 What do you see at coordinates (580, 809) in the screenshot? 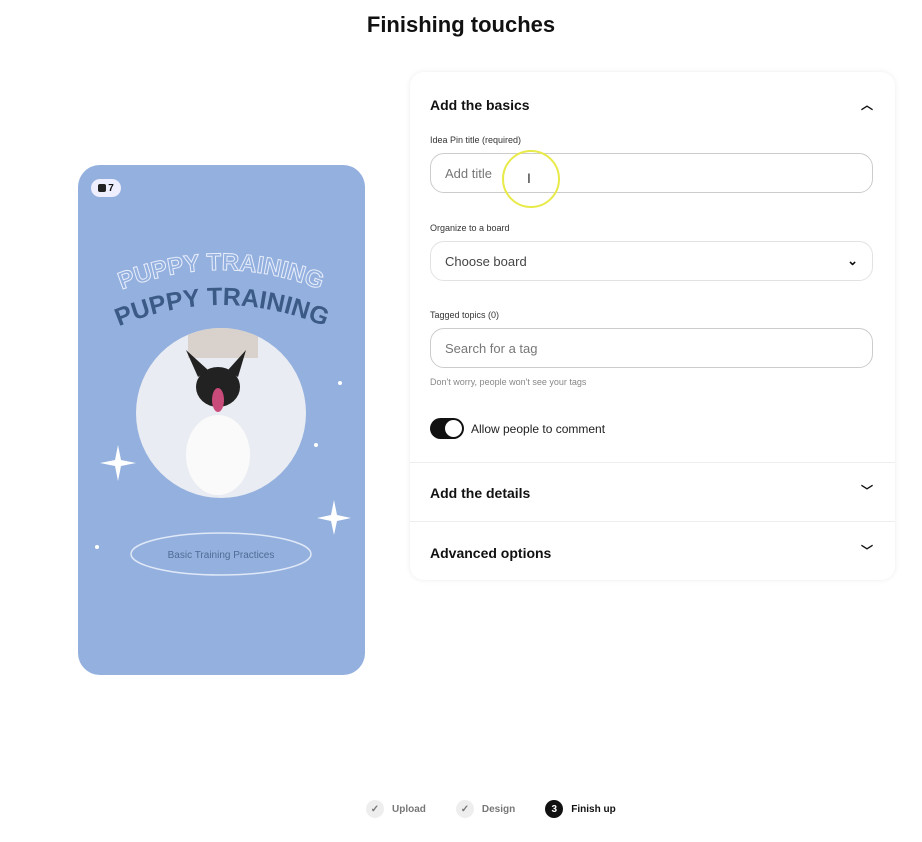
I see `step-finish-up: 3 Finish up` at bounding box center [580, 809].